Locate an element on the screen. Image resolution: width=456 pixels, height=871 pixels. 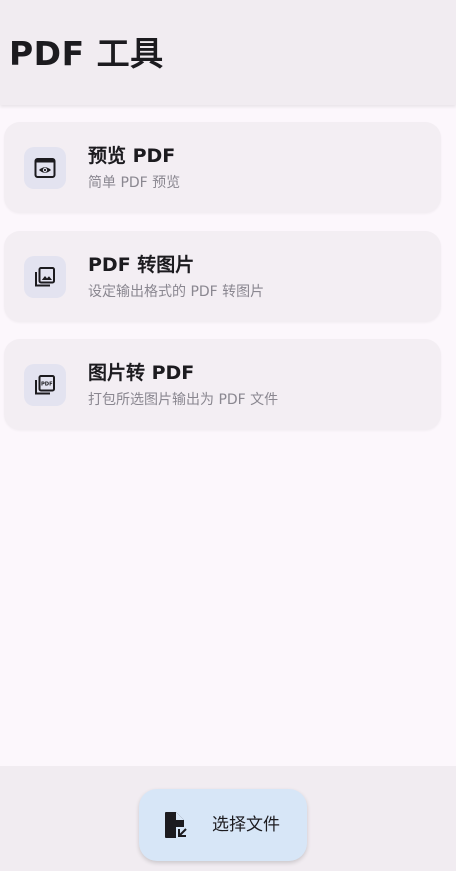
preview-icon is located at coordinates (45, 168).